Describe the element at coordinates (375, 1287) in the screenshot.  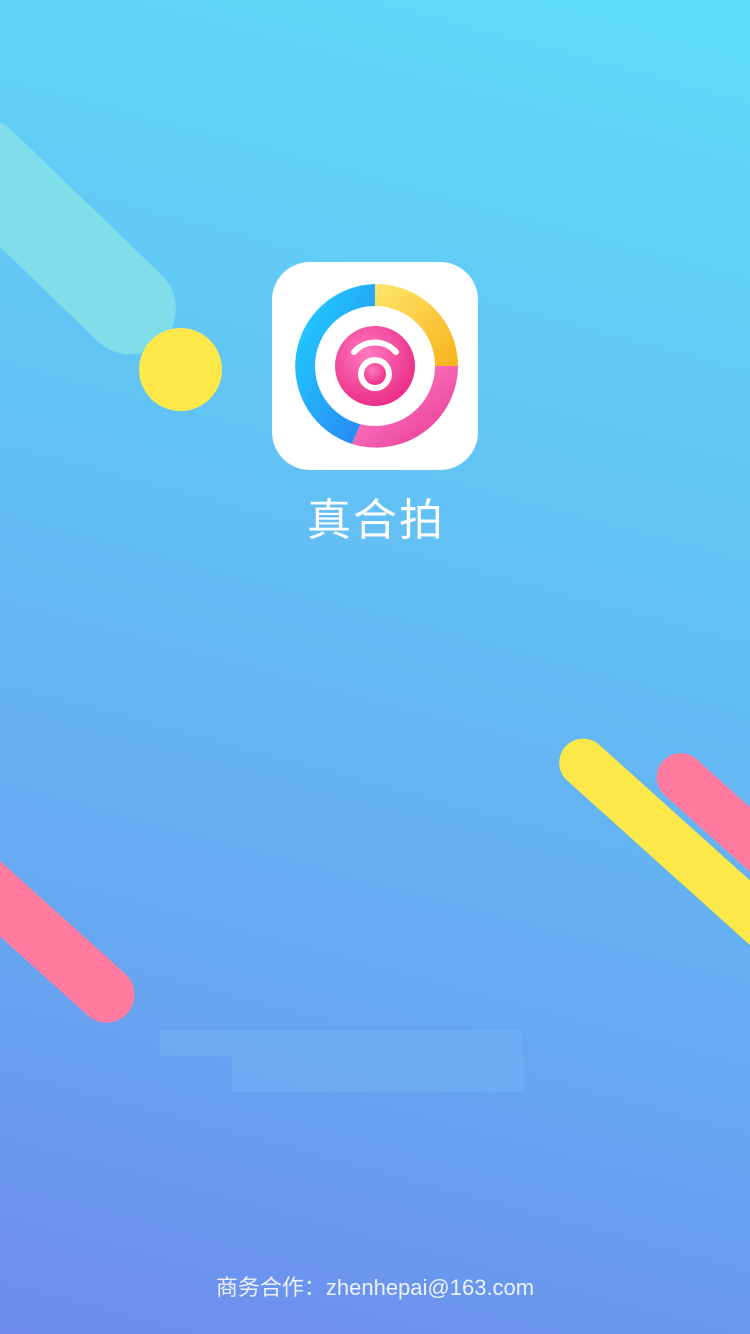
I see `business-contact-text: 商务合作：zhenhepai@163.com` at that location.